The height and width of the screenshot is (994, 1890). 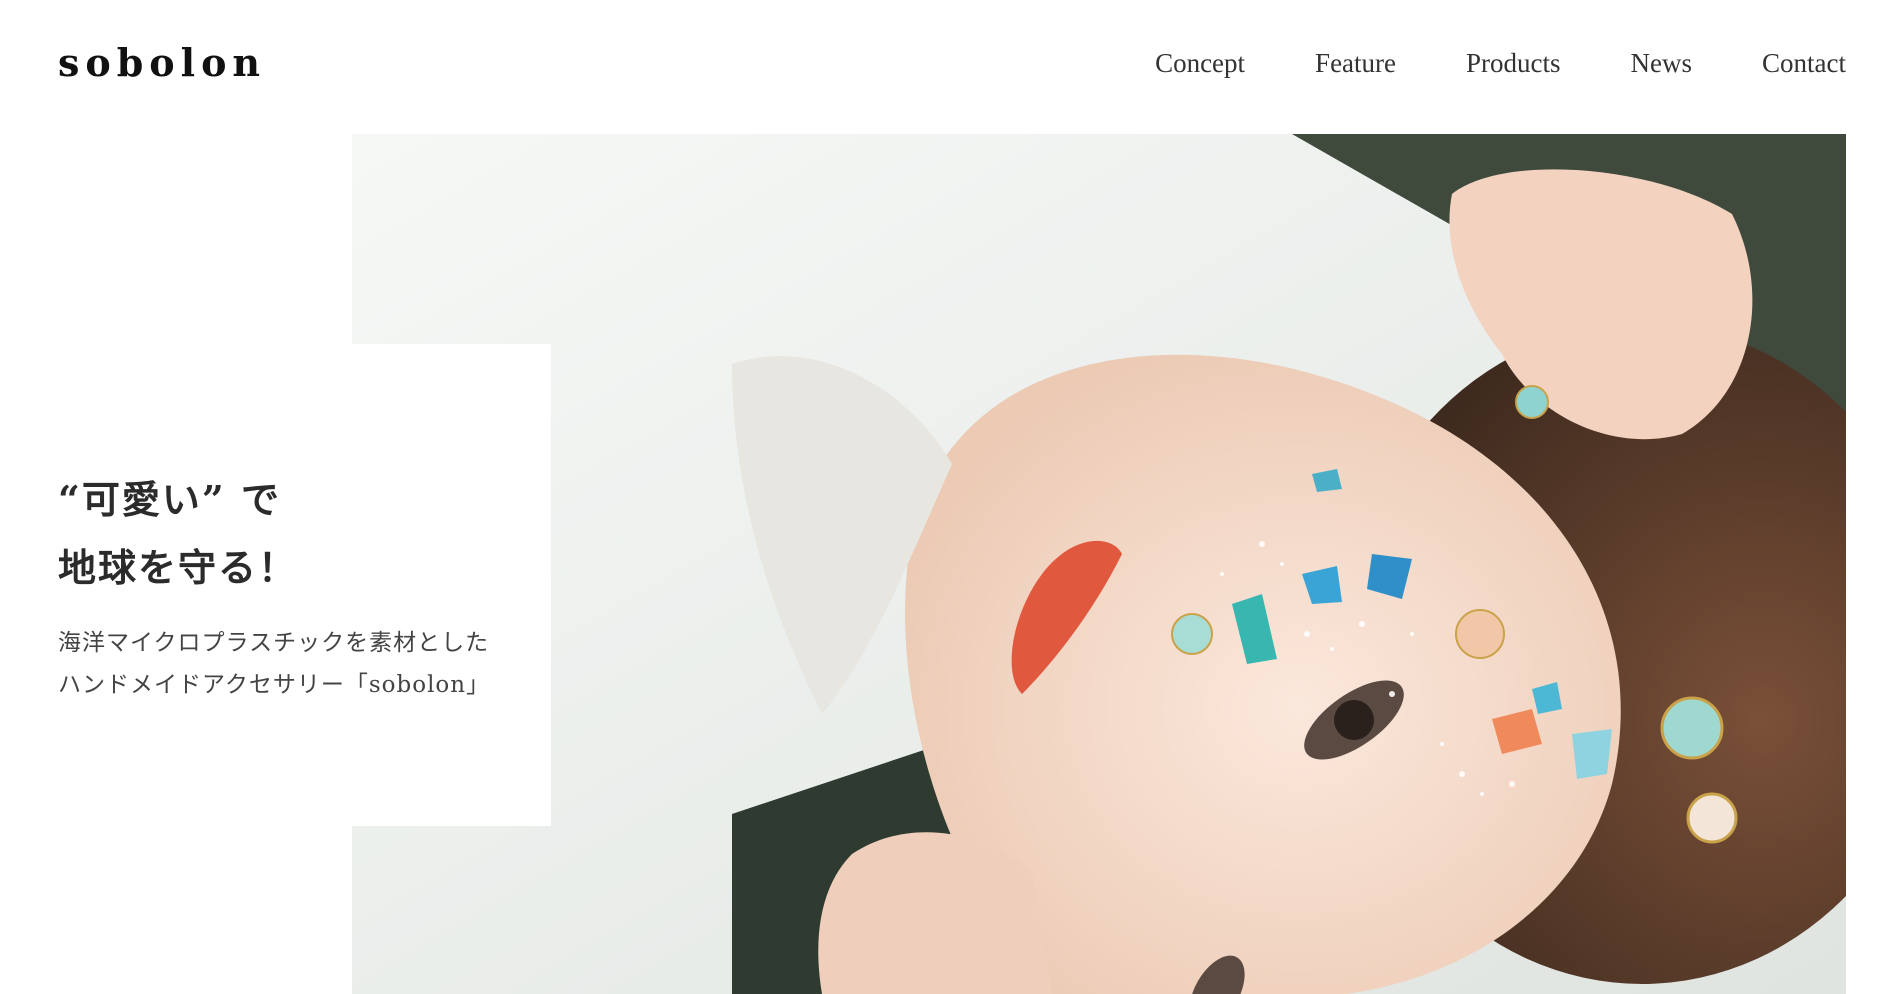 I want to click on logo: sobolon, so click(x=162, y=62).